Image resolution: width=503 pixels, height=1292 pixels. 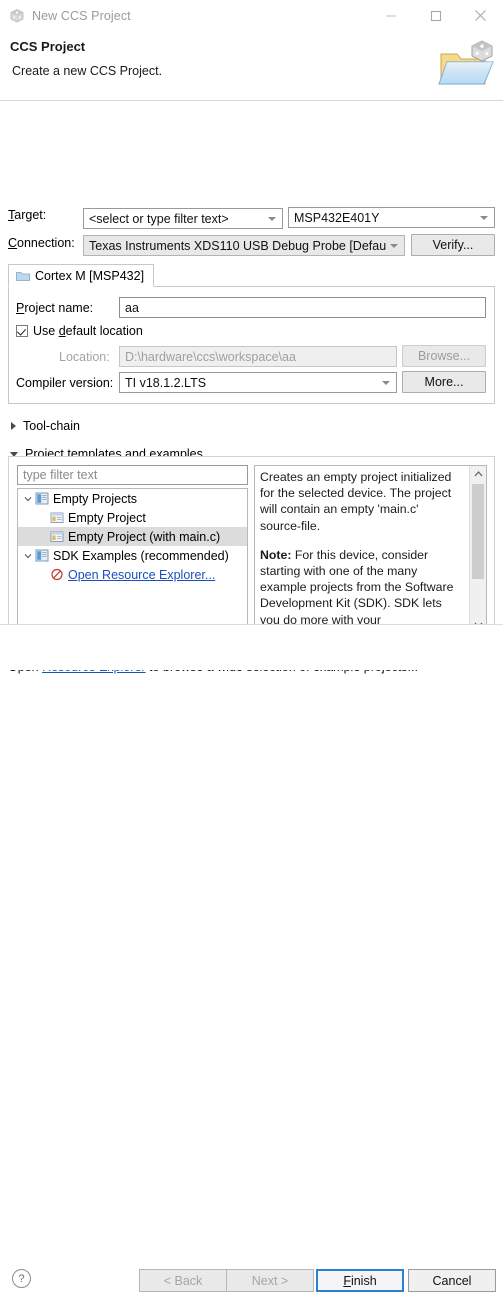 What do you see at coordinates (48, 46) in the screenshot?
I see `page-title: CCS Project` at bounding box center [48, 46].